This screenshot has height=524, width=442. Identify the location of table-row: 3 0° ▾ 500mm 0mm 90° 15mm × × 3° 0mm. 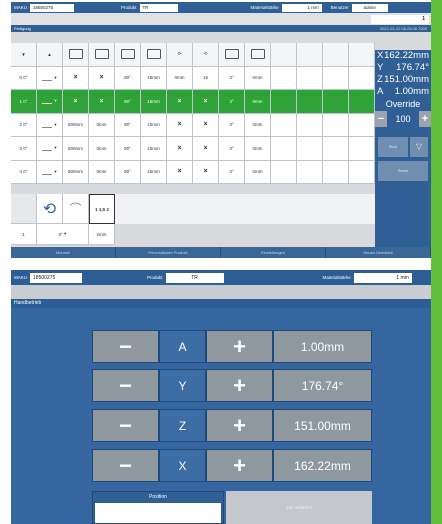
(193, 149).